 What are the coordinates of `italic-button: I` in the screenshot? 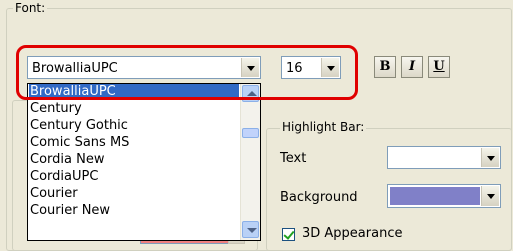 It's located at (412, 67).